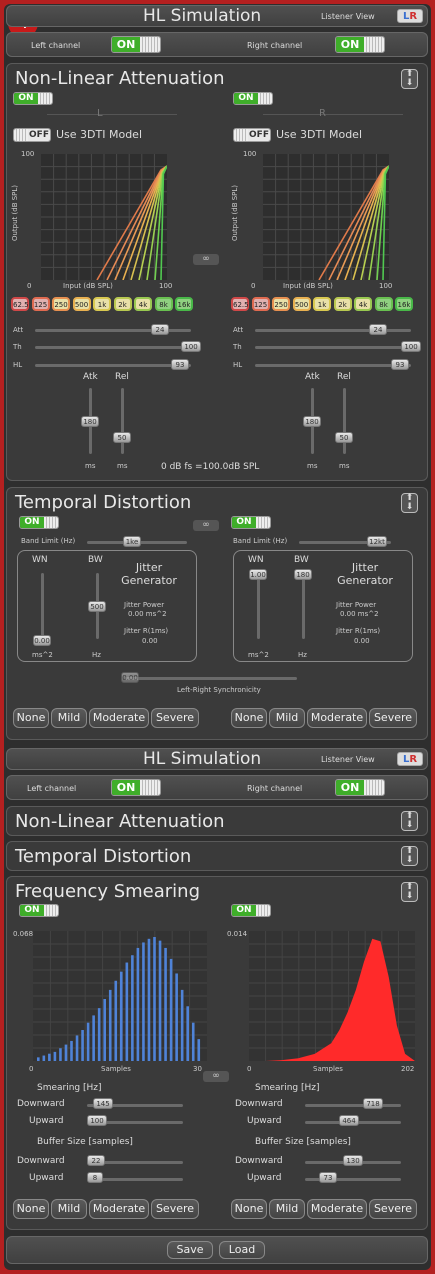 This screenshot has width=435, height=1274. I want to click on nla-right-ymin: 0, so click(253, 286).